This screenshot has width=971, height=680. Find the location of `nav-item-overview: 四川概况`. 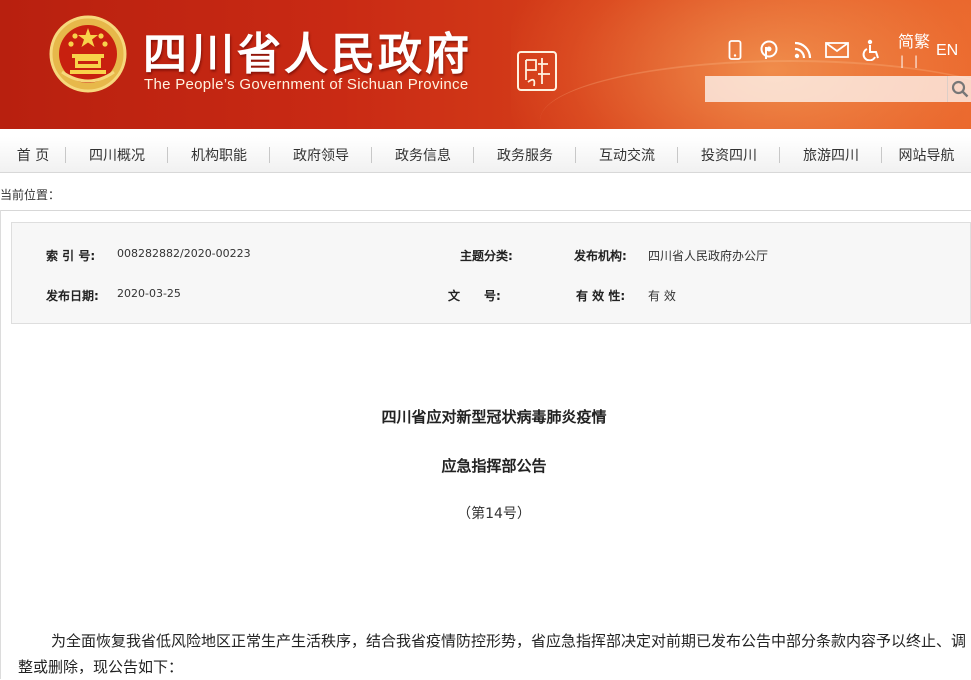

nav-item-overview: 四川概况 is located at coordinates (117, 155).